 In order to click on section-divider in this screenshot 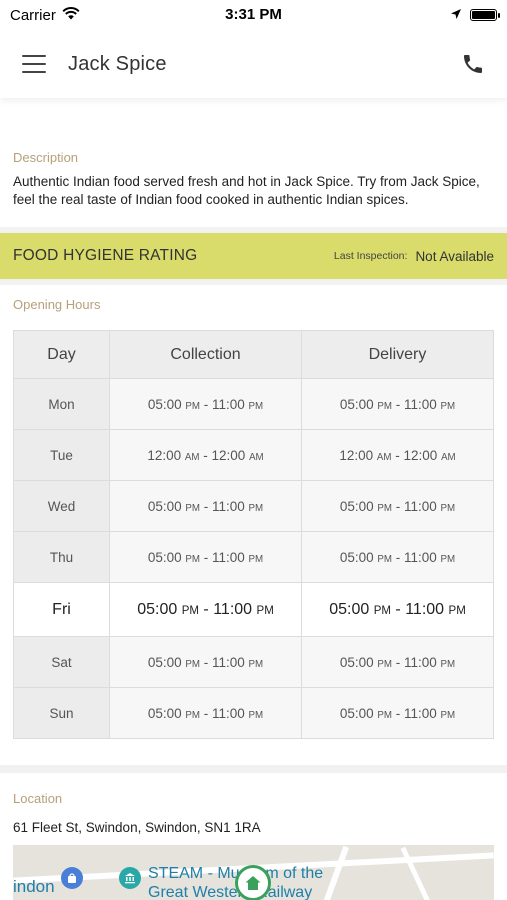, I will do `click(253, 769)`.